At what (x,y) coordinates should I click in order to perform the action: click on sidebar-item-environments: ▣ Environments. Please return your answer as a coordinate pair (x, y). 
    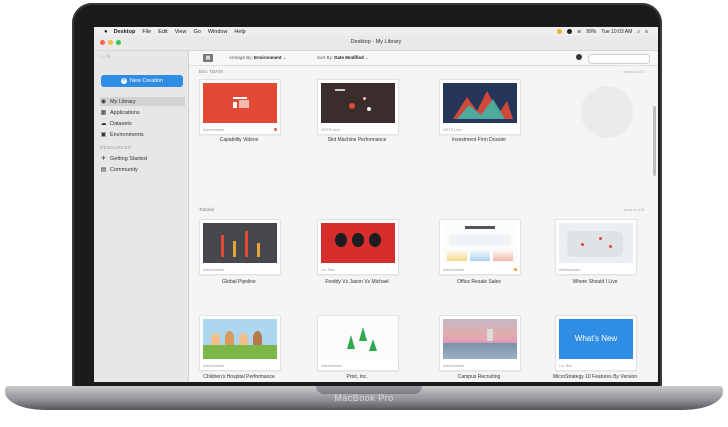
    Looking at the image, I should click on (142, 134).